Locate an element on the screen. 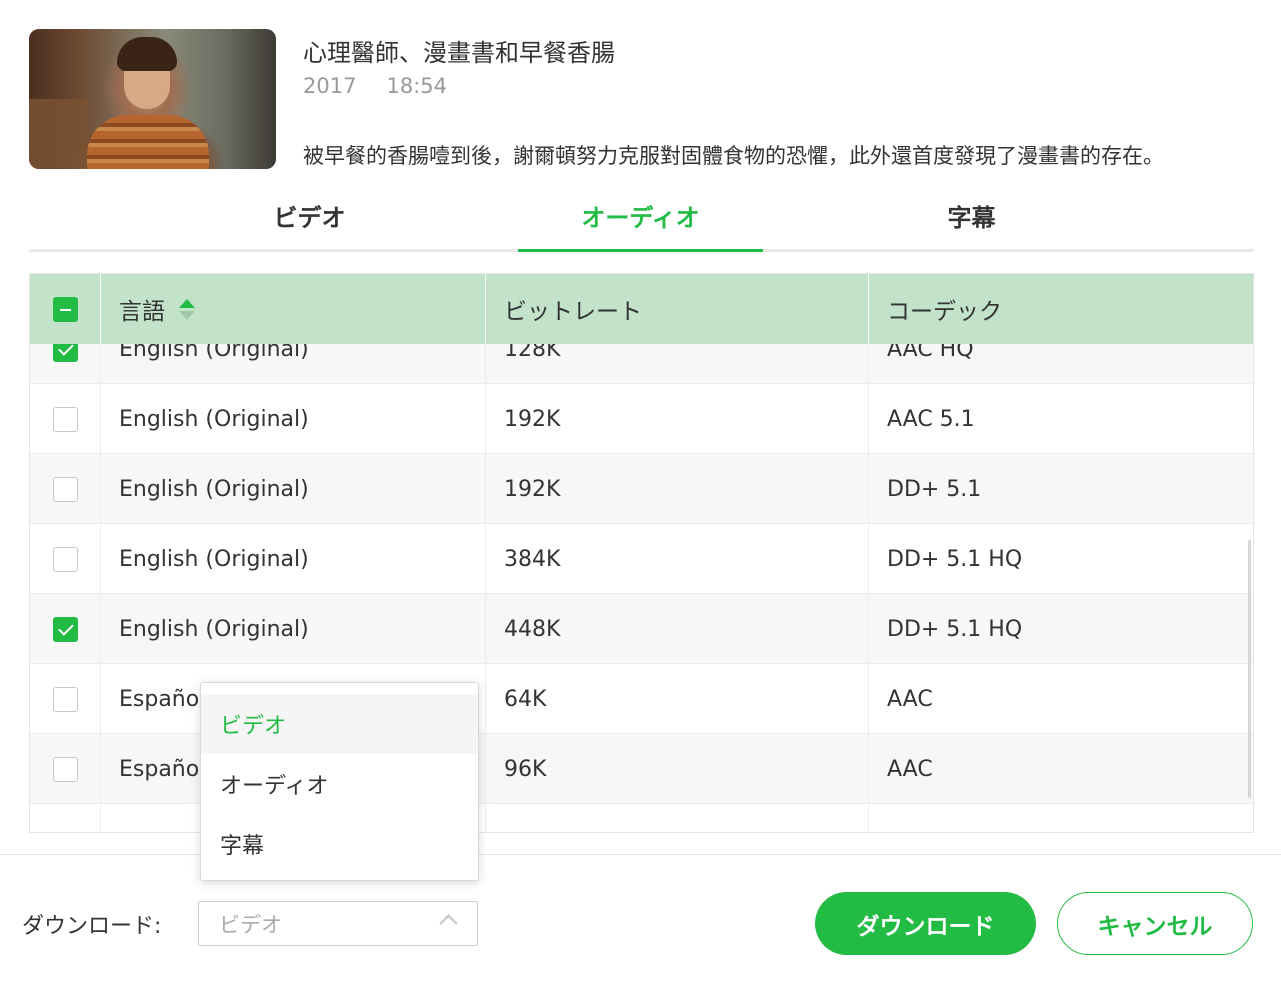 This screenshot has height=988, width=1281. select-all-checkbox is located at coordinates (65, 309).